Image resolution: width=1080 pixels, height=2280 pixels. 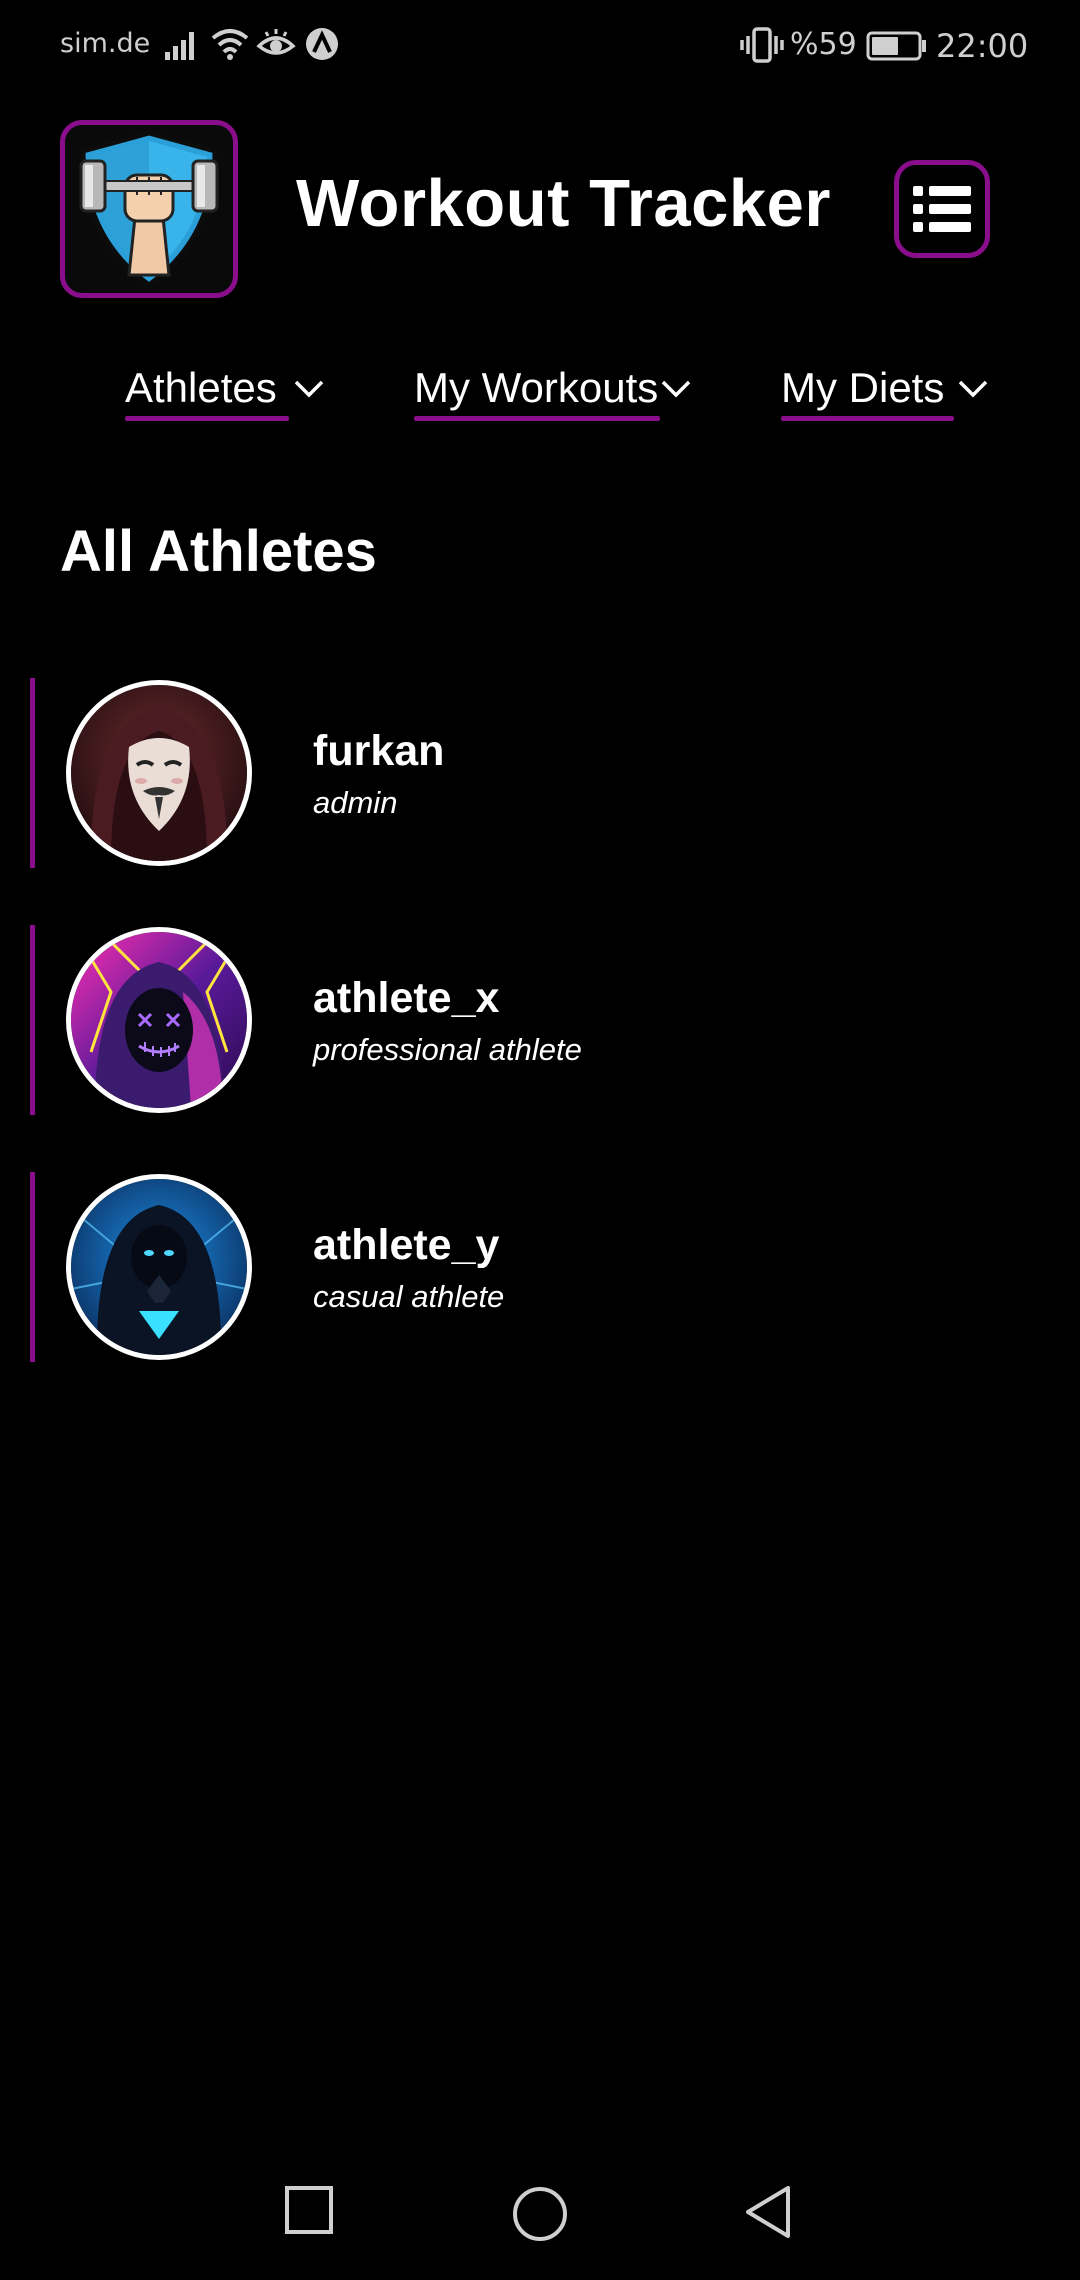 I want to click on status-bar: sim.de %59 22:00, so click(x=540, y=45).